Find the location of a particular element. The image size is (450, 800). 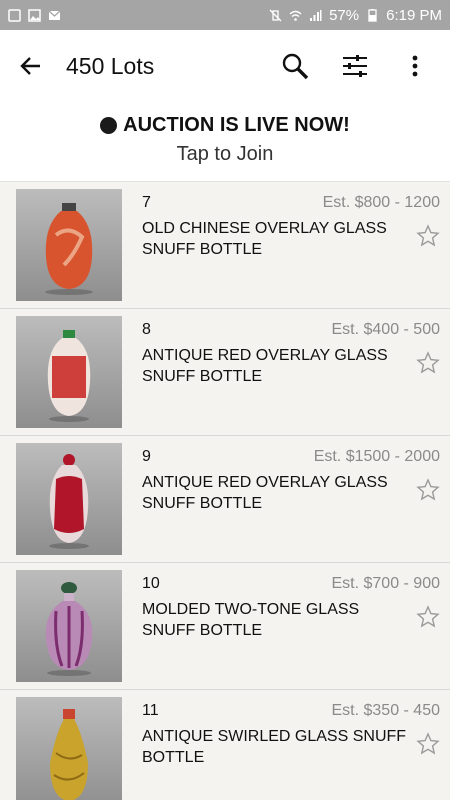

lot-number: 8 is located at coordinates (146, 329).